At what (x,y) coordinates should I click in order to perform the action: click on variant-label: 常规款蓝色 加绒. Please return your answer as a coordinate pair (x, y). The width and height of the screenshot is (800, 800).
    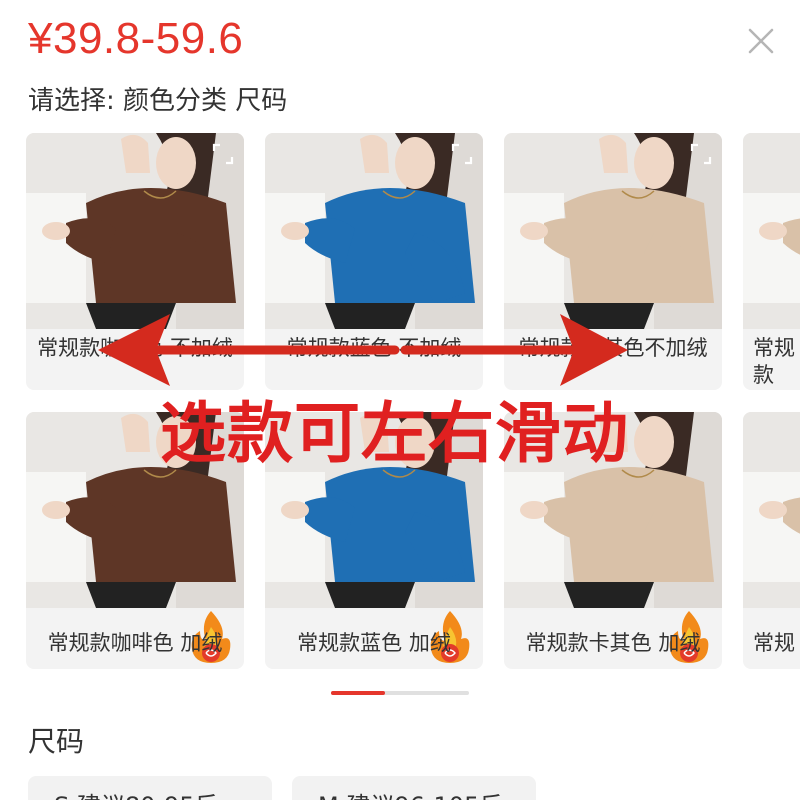
    Looking at the image, I should click on (374, 643).